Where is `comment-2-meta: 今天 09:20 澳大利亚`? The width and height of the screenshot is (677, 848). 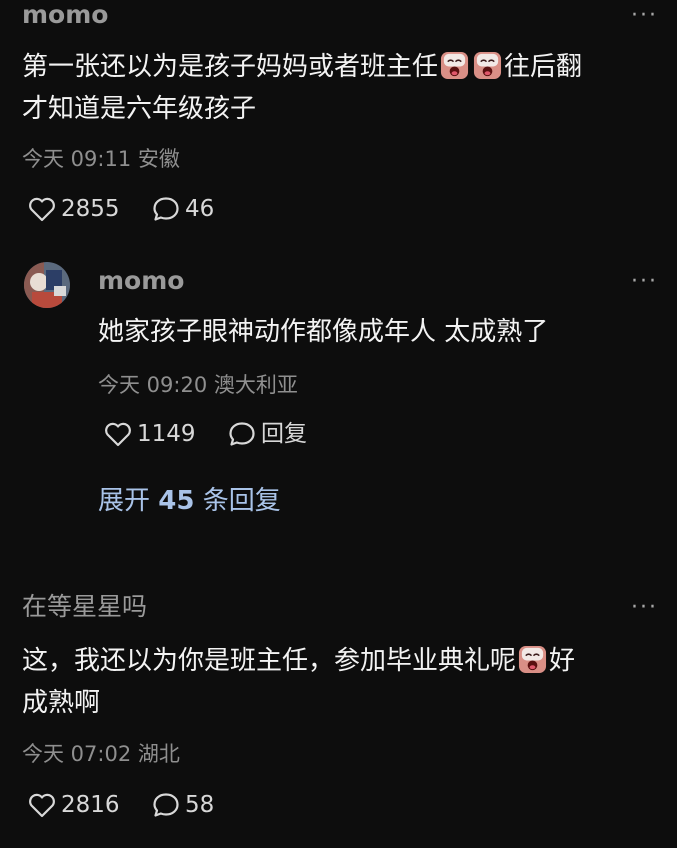 comment-2-meta: 今天 09:20 澳大利亚 is located at coordinates (198, 385).